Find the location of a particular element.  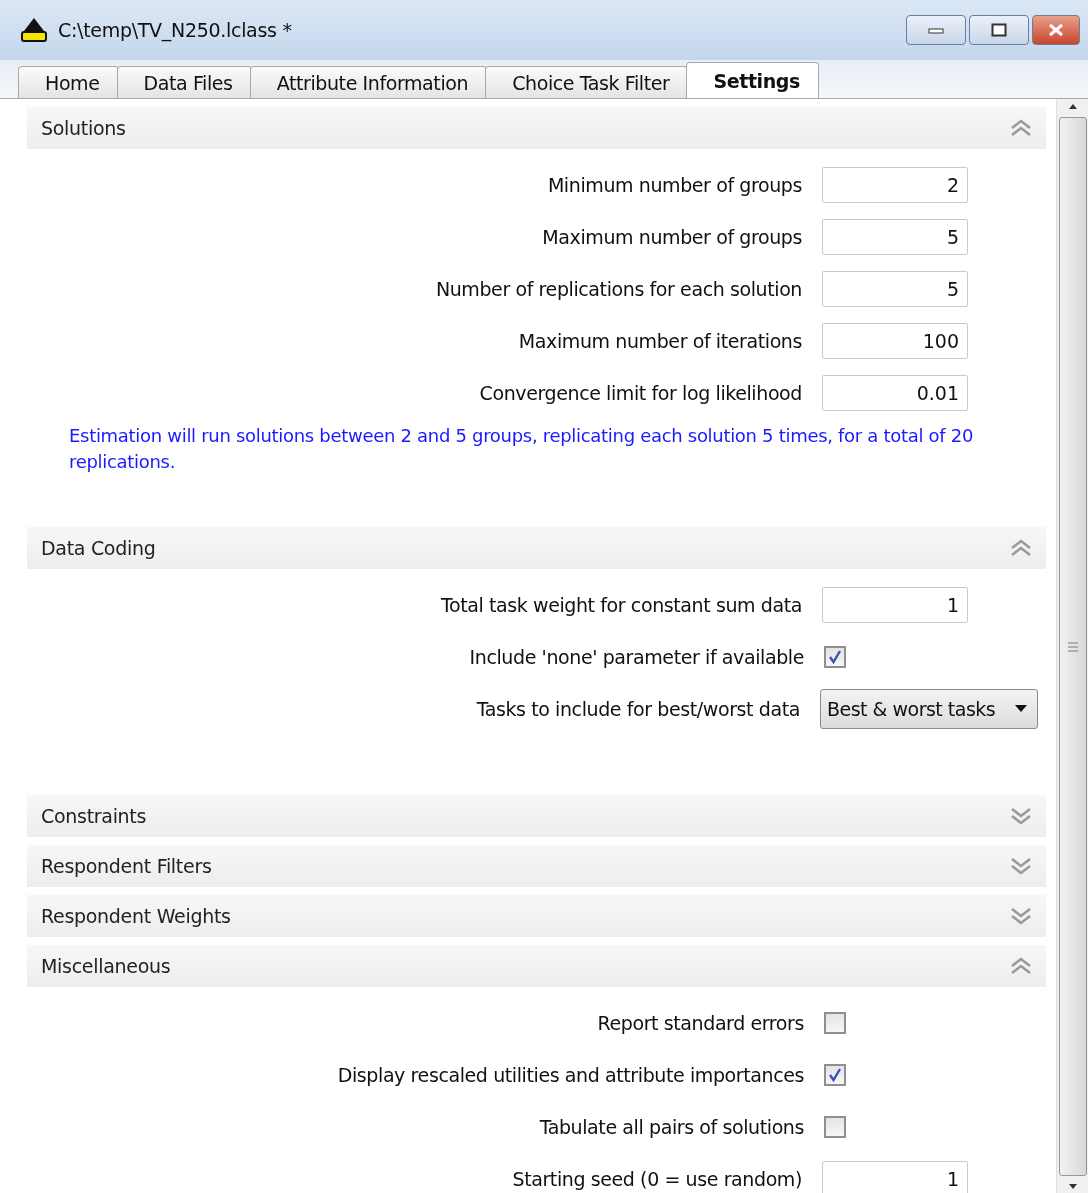

tab: Attribute Information is located at coordinates (368, 82).